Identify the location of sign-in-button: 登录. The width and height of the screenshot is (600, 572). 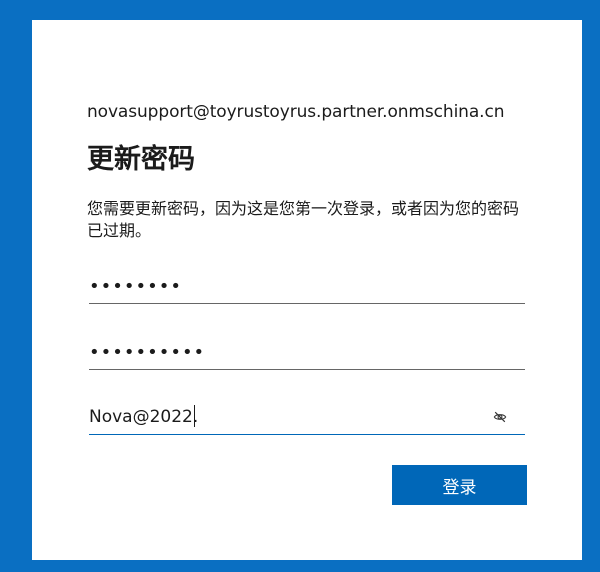
(459, 485).